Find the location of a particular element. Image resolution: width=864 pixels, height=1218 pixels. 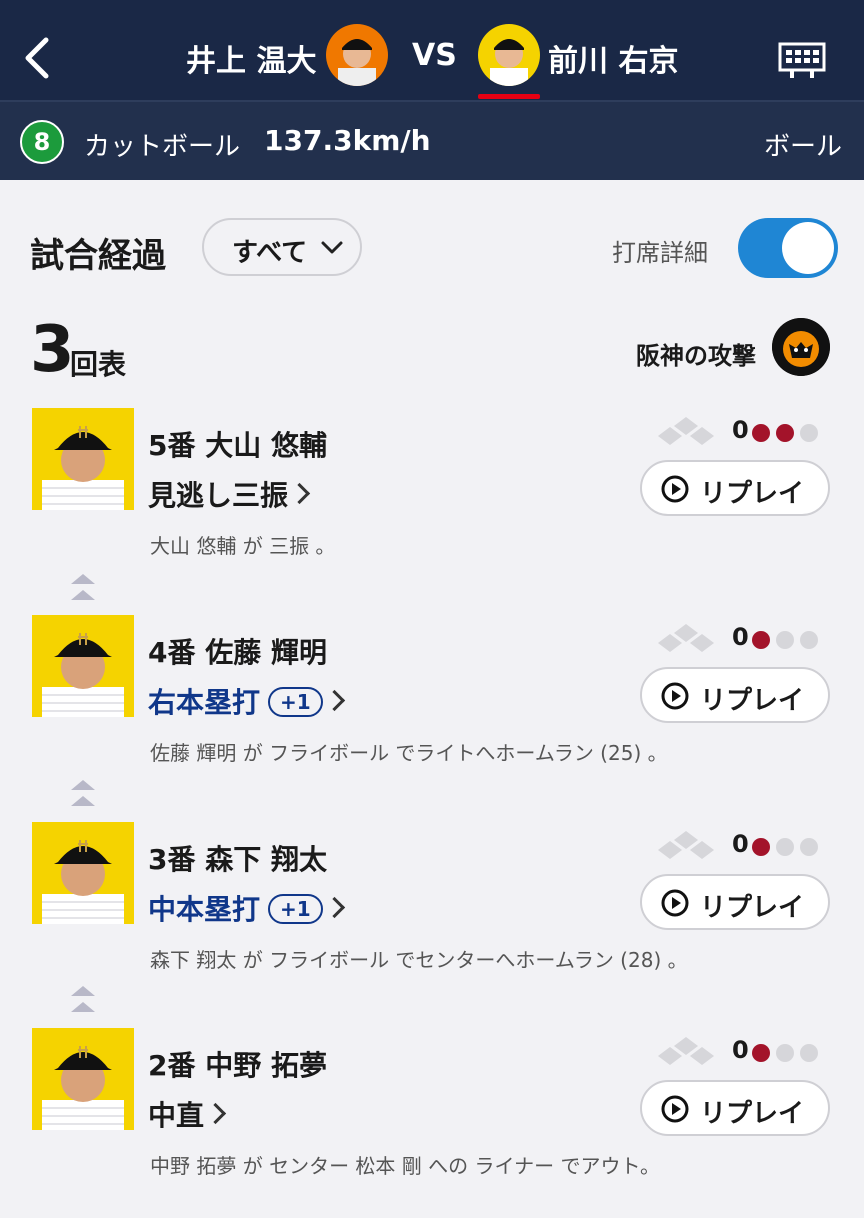

filter-dropdown: すべて is located at coordinates (282, 247).